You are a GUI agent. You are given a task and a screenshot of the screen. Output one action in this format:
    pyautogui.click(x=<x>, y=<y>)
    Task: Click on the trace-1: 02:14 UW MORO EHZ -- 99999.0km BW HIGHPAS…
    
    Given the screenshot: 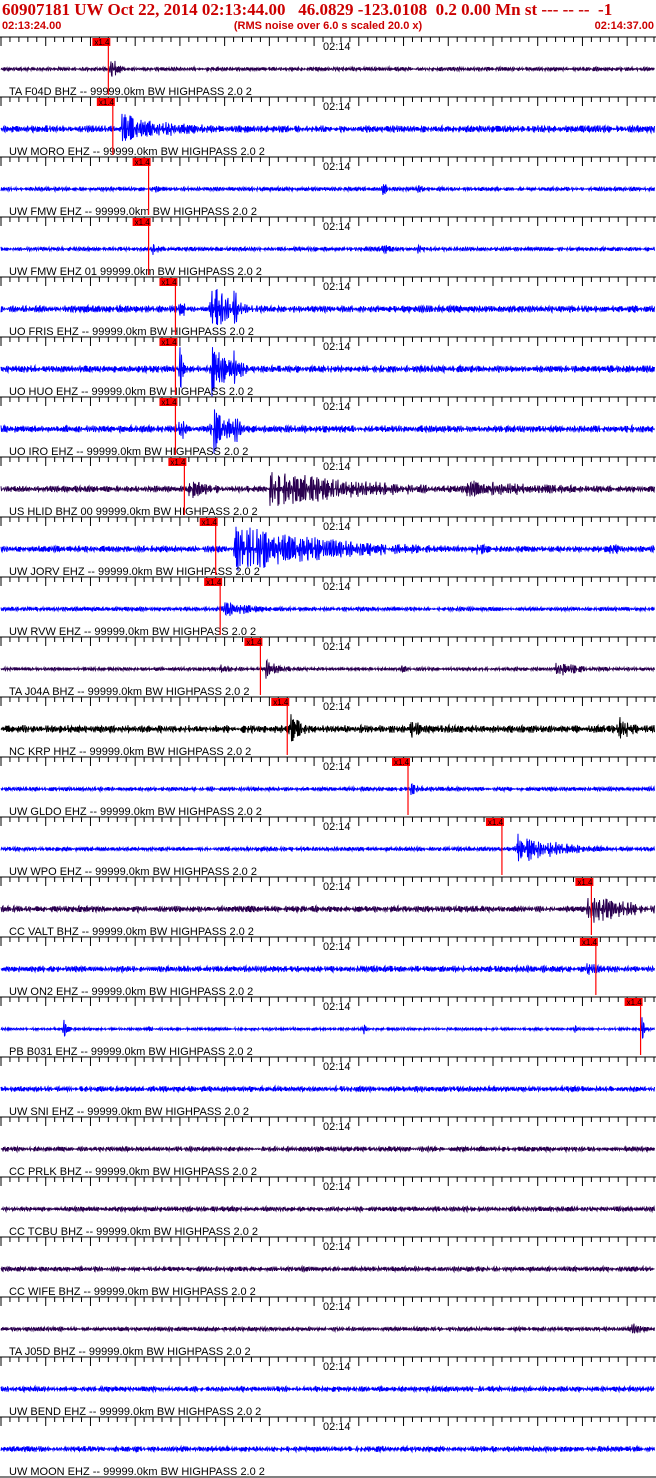 What is the action you would take?
    pyautogui.click(x=328, y=127)
    